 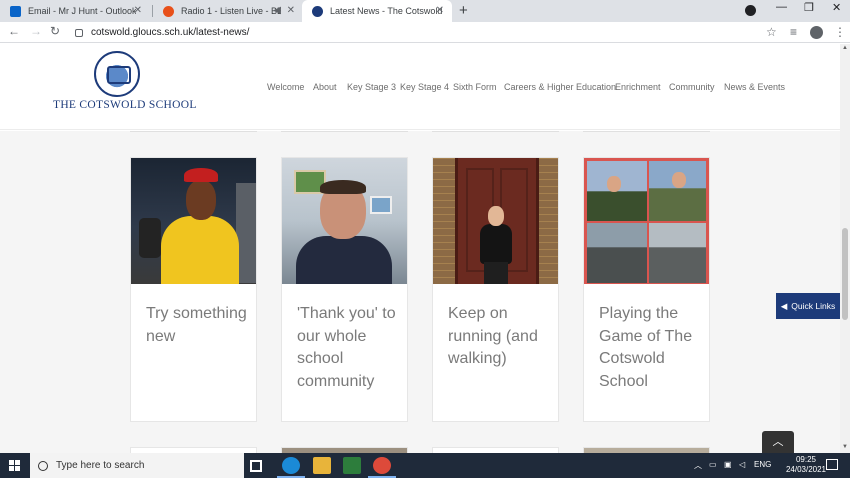 I want to click on tab-title: Email - Mr J Hunt - Outlook, so click(x=82, y=11).